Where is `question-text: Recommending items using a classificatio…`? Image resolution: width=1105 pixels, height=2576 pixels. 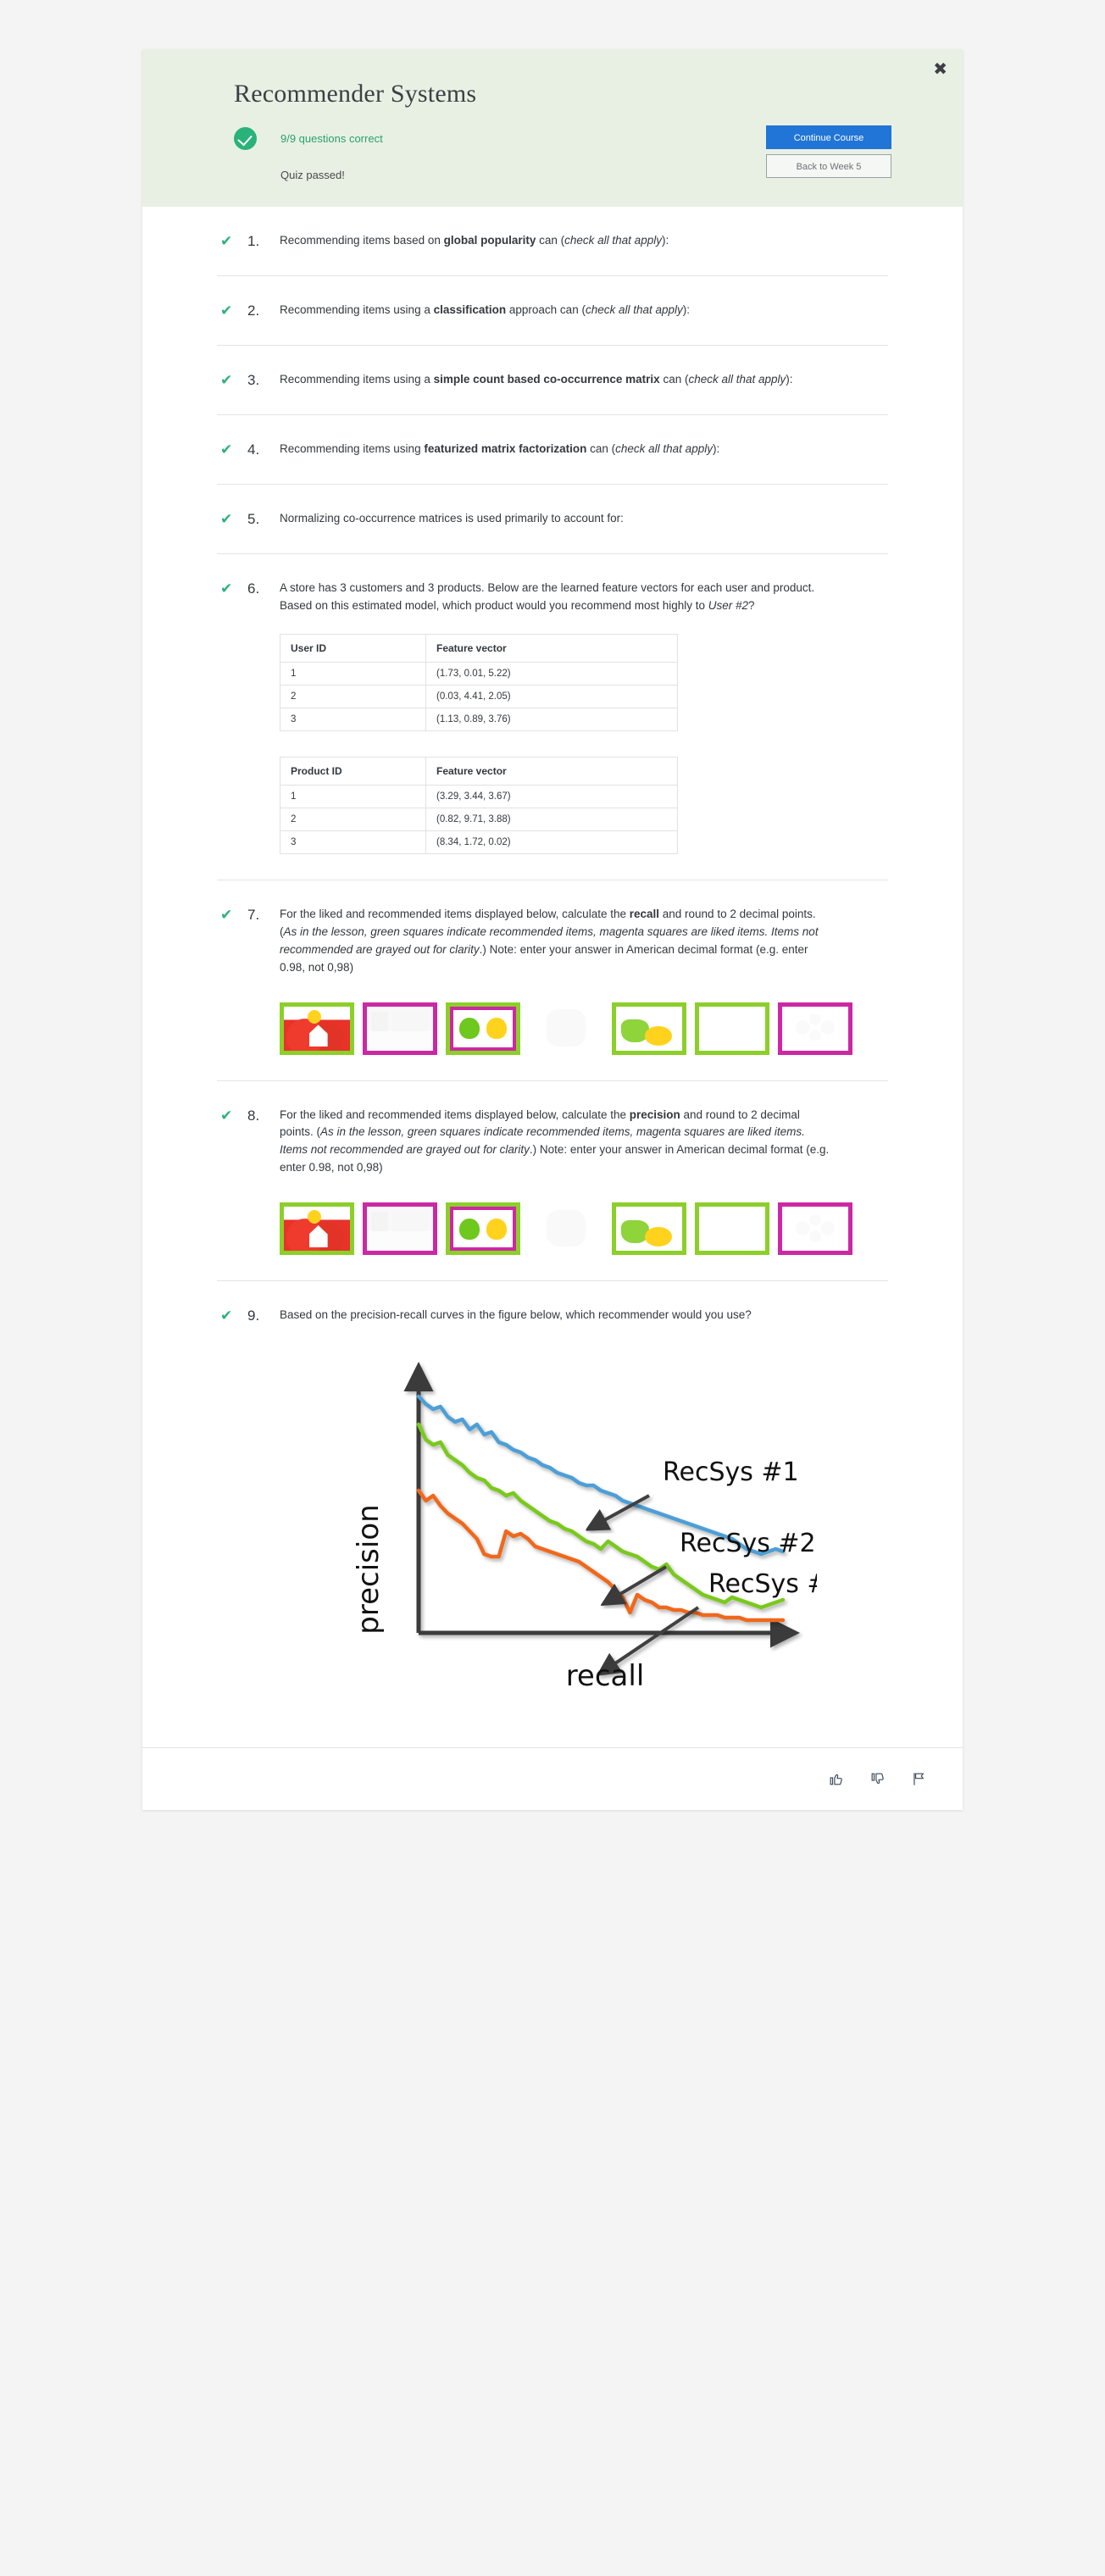 question-text: Recommending items using a classificatio… is located at coordinates (486, 309).